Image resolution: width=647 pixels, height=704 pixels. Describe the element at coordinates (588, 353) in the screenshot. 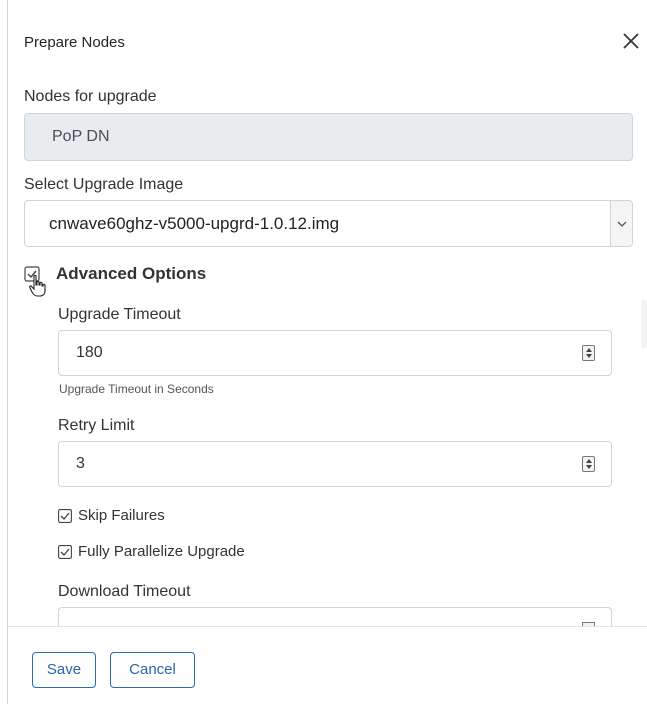

I see `upgrade-timeout-spinner` at that location.